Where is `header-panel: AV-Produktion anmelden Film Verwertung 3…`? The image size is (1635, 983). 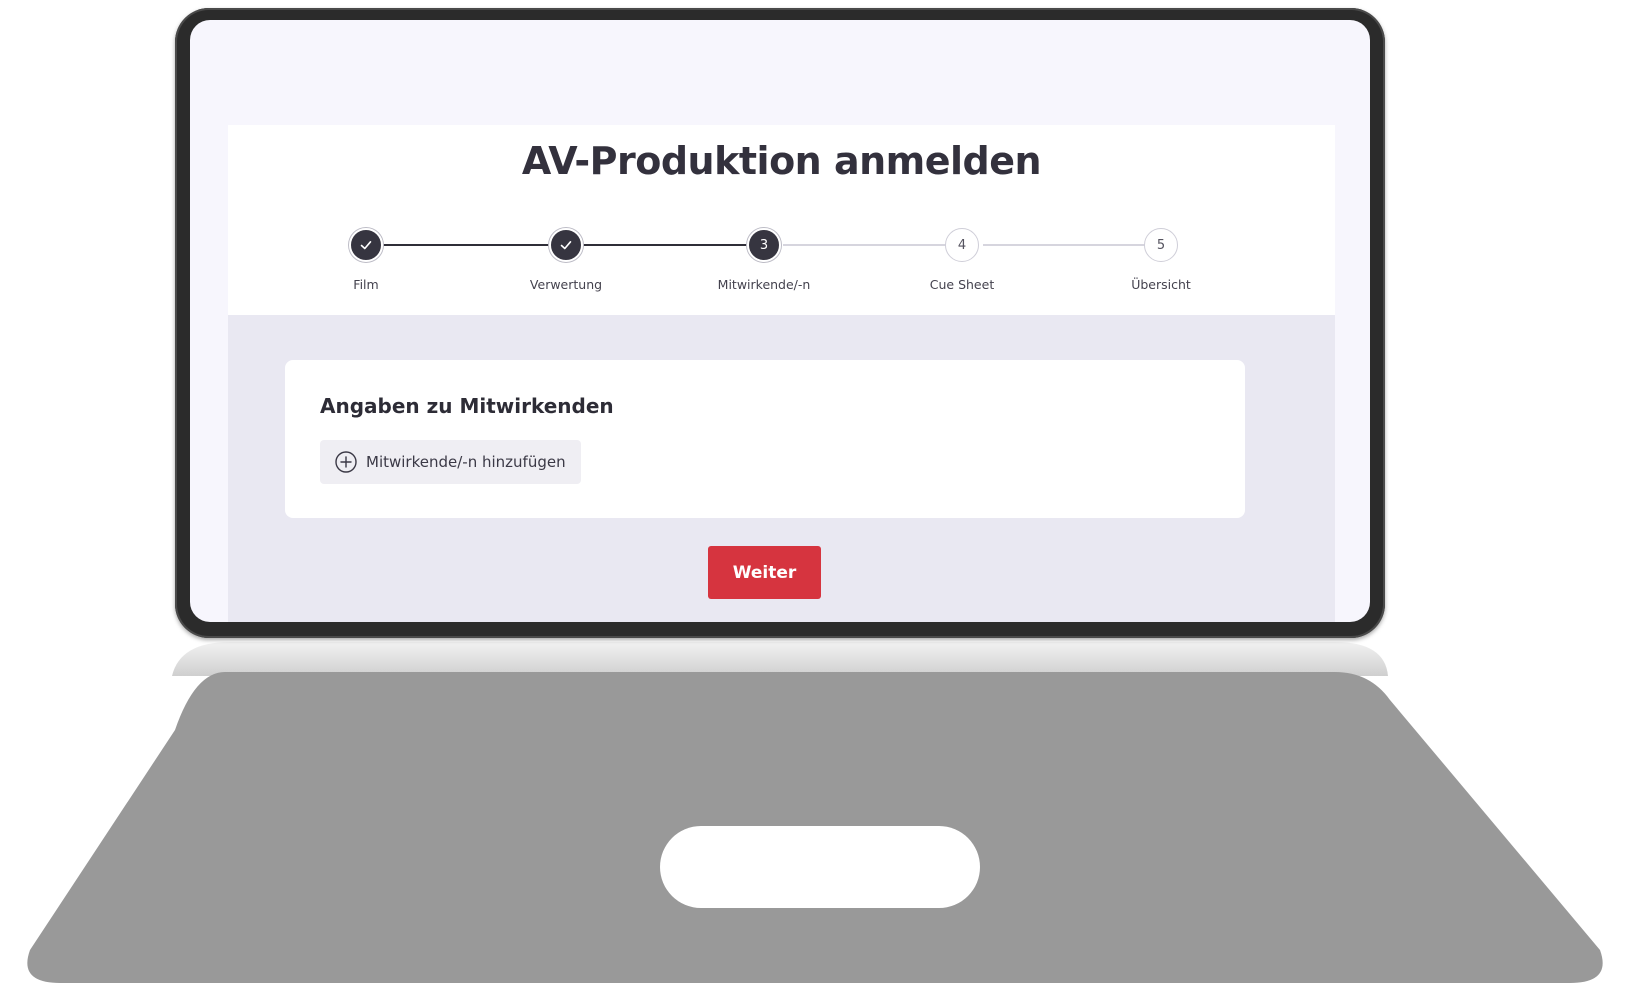 header-panel: AV-Produktion anmelden Film Verwertung 3… is located at coordinates (781, 220).